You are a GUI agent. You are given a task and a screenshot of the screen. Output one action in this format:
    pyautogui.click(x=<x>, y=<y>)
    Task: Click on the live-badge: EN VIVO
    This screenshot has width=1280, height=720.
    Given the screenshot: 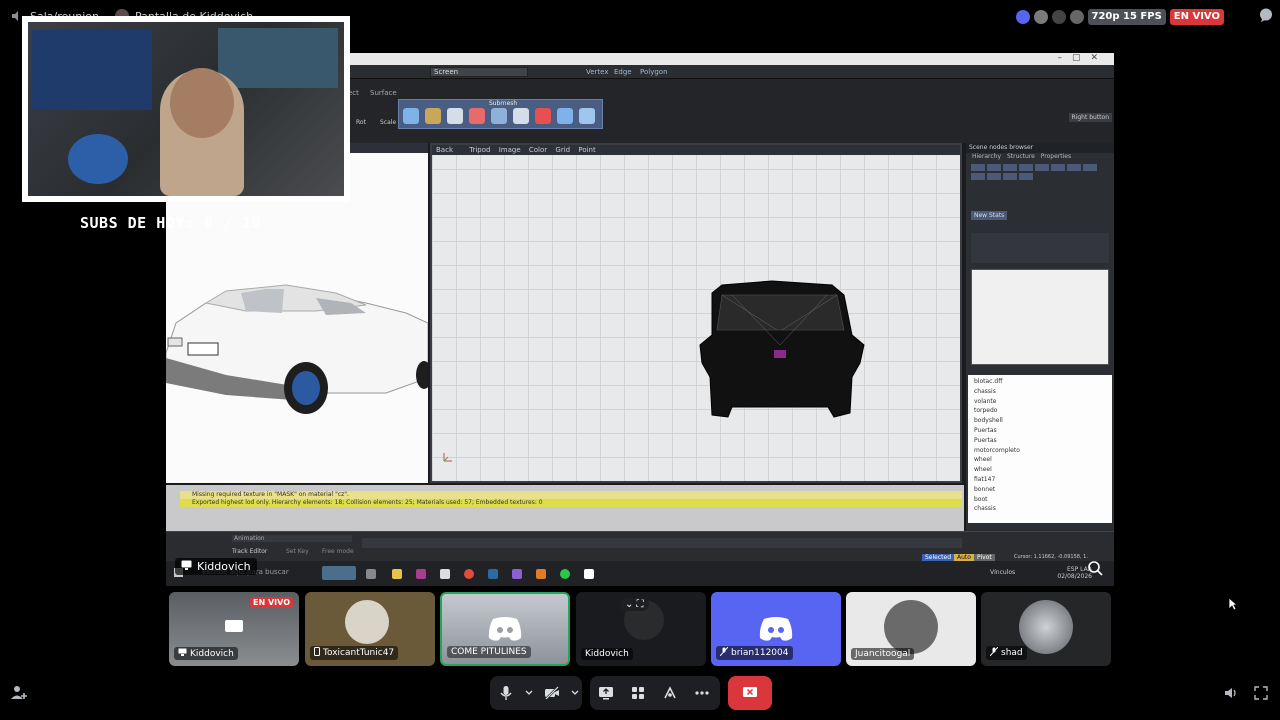 What is the action you would take?
    pyautogui.click(x=271, y=602)
    